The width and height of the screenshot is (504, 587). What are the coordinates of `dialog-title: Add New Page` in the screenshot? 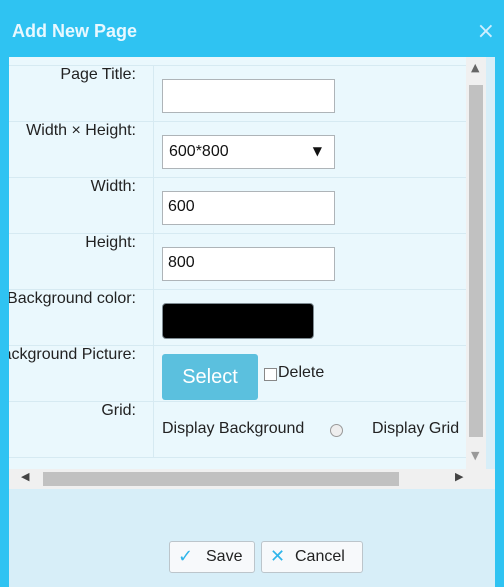 It's located at (75, 31).